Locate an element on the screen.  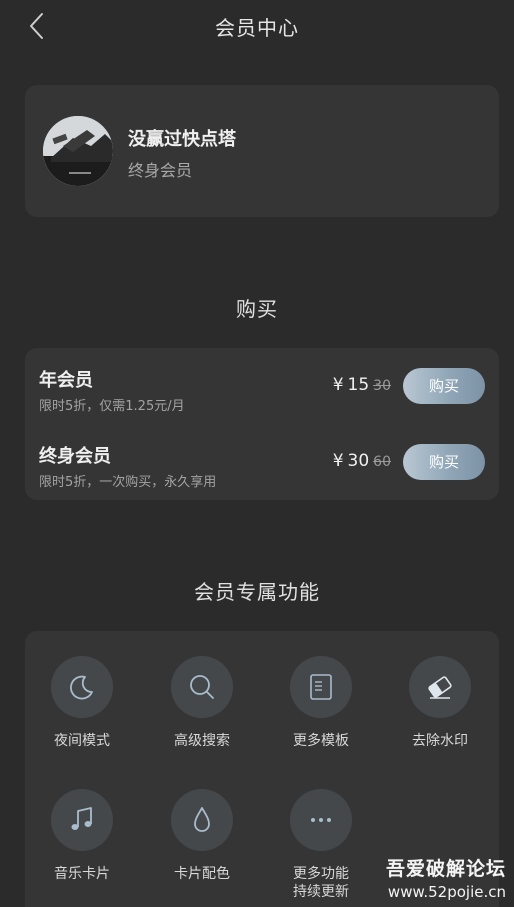
purchase-section-title: 购买 is located at coordinates (257, 309).